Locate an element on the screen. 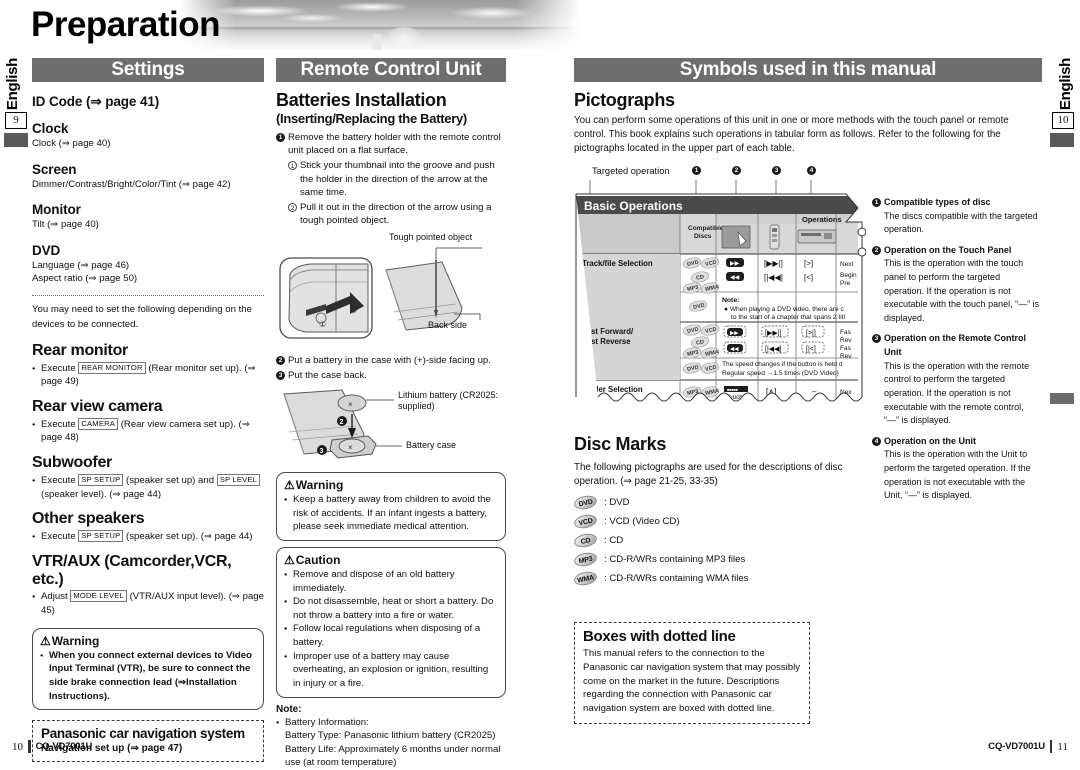  exec-detail: (speaker level). (⇒ page 44) is located at coordinates (101, 494).